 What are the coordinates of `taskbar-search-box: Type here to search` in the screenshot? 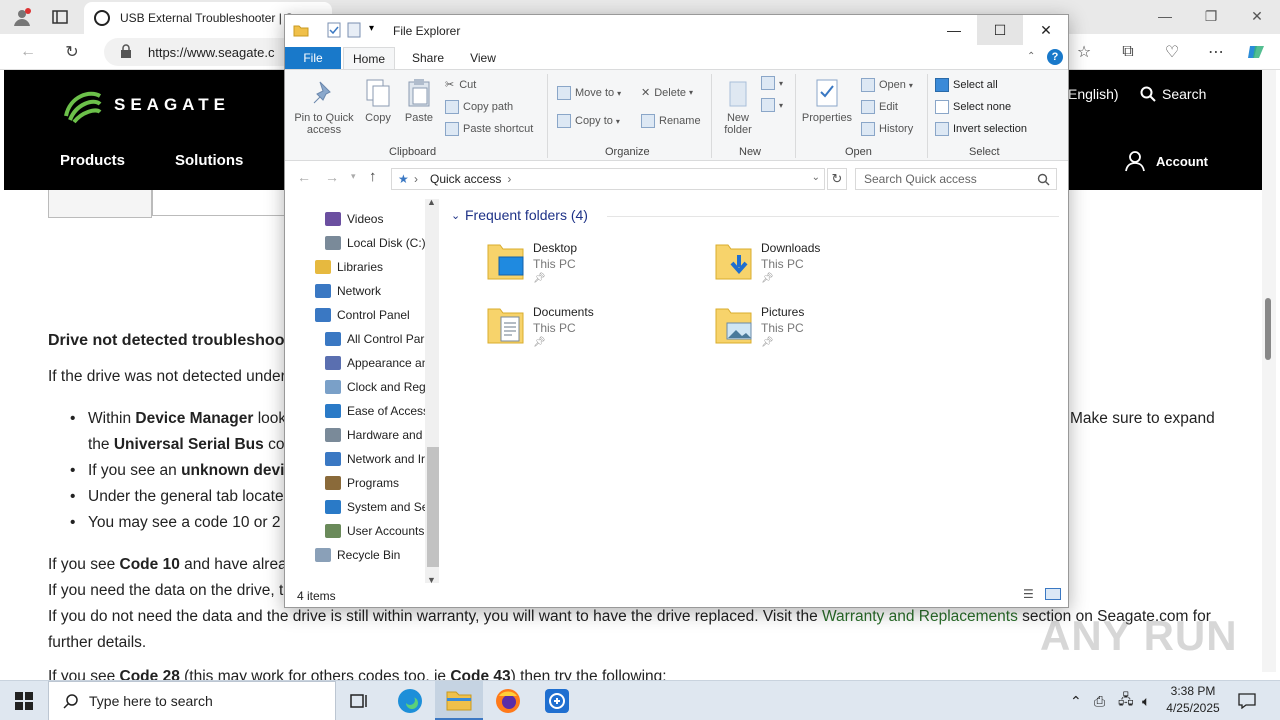 It's located at (192, 700).